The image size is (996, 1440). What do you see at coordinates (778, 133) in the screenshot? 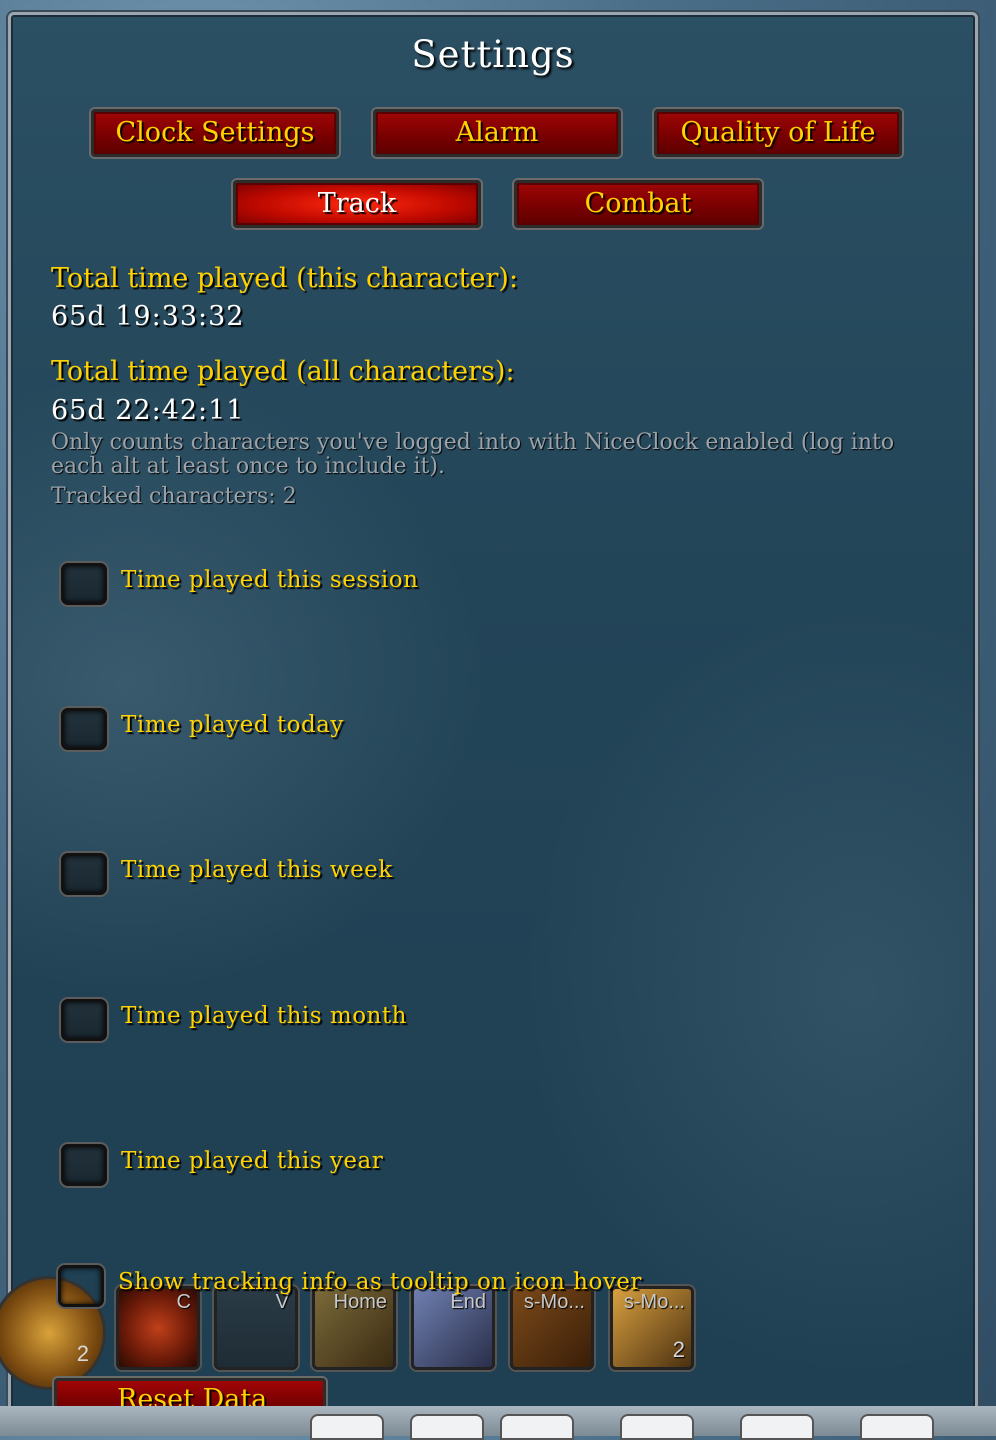
I see `tab-quality-of-life: Quality of Life` at bounding box center [778, 133].